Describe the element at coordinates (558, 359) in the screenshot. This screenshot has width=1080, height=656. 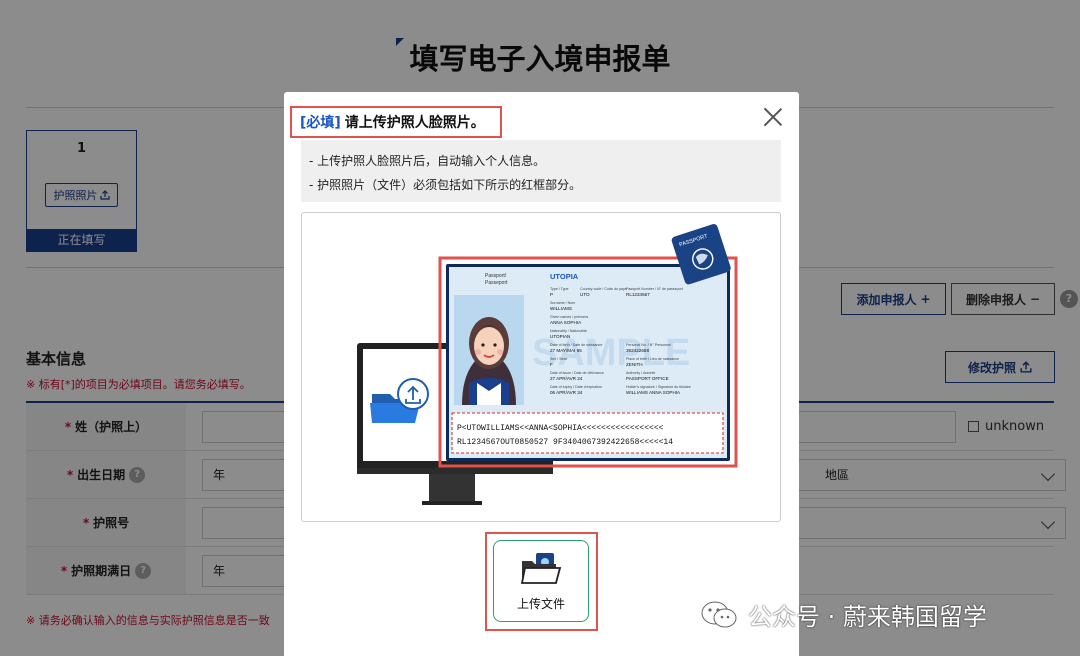
I see `svg-text: Sex / Sexe` at that location.